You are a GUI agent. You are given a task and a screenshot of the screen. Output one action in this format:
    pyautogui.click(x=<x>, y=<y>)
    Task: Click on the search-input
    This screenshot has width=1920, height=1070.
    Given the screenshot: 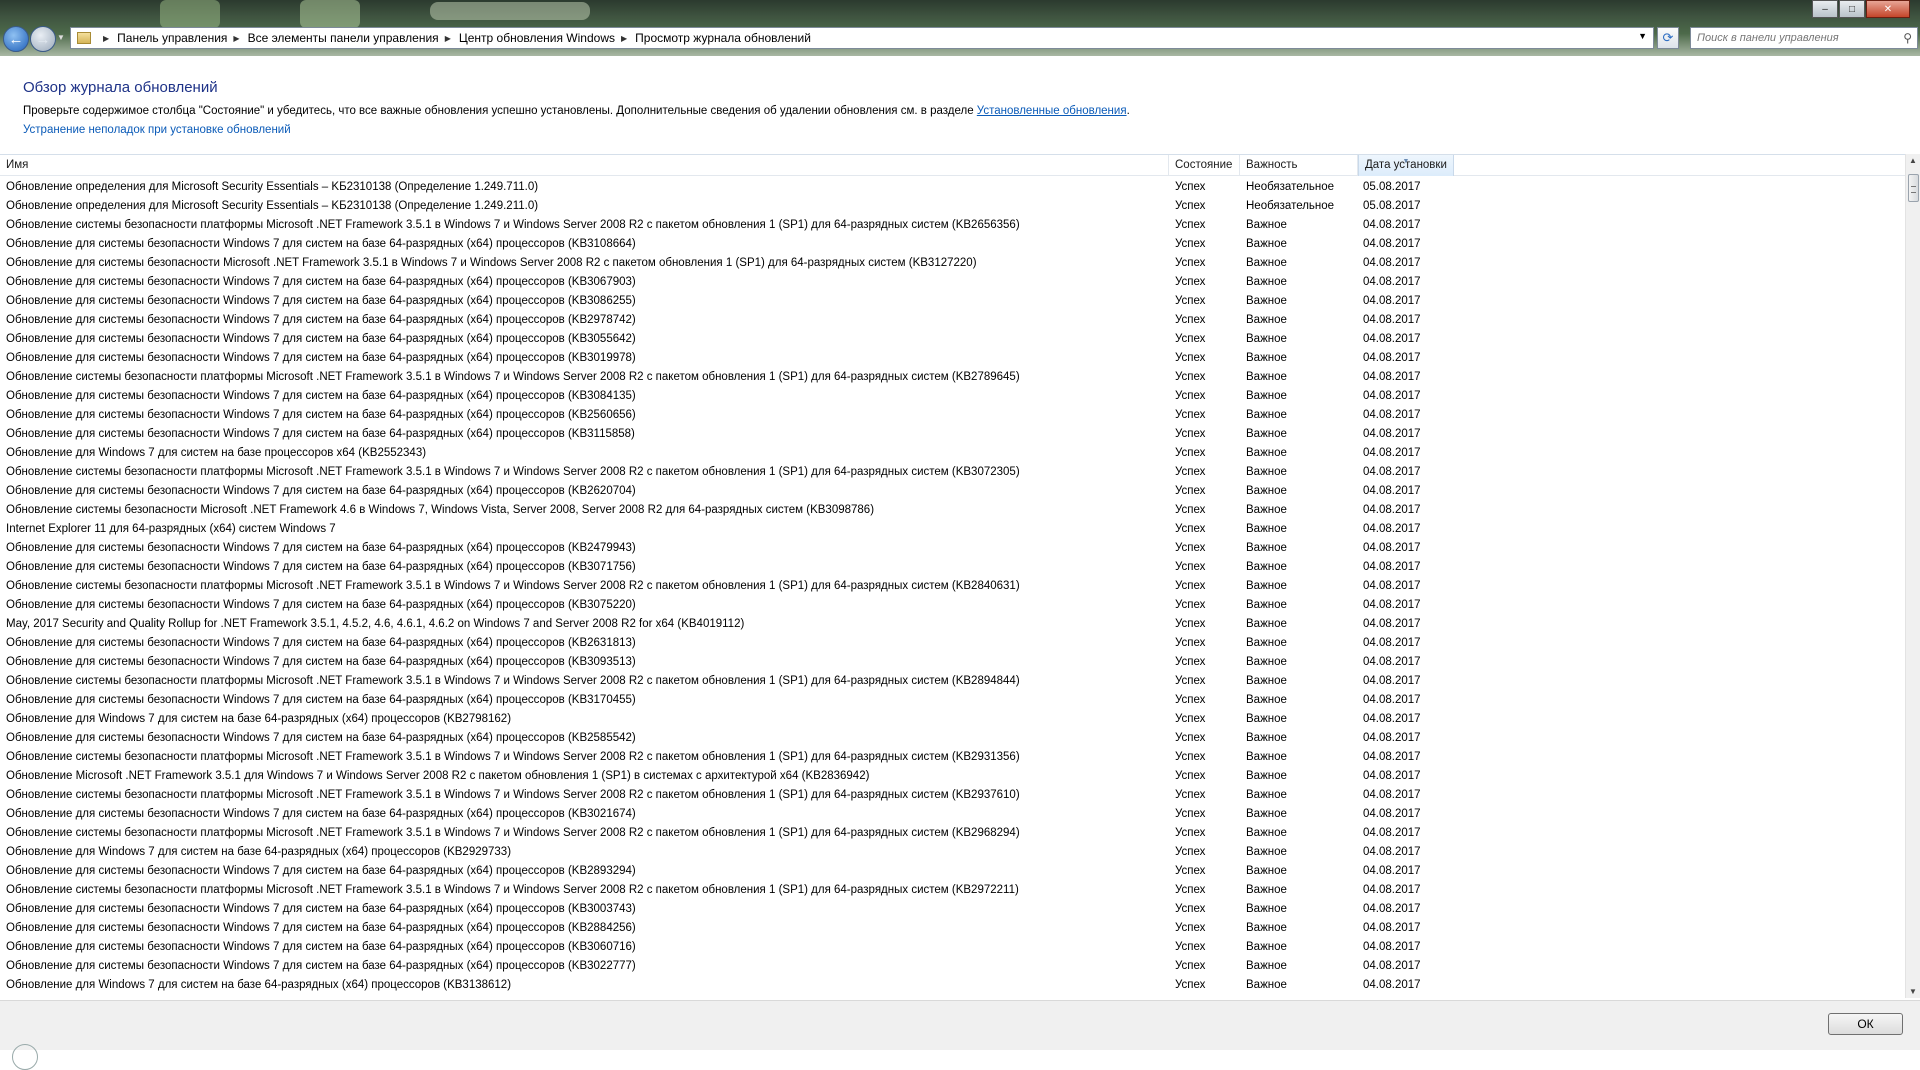 What is the action you would take?
    pyautogui.click(x=1792, y=38)
    